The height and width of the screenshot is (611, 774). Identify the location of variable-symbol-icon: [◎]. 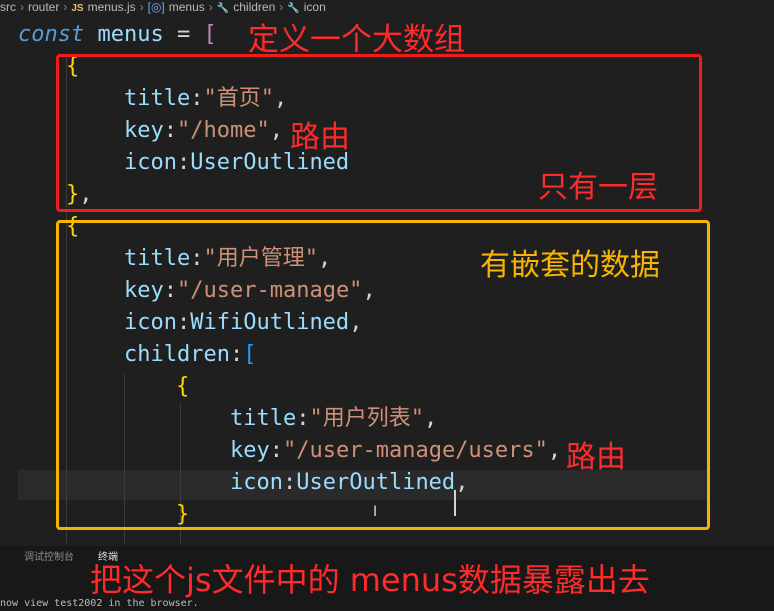
(156, 7).